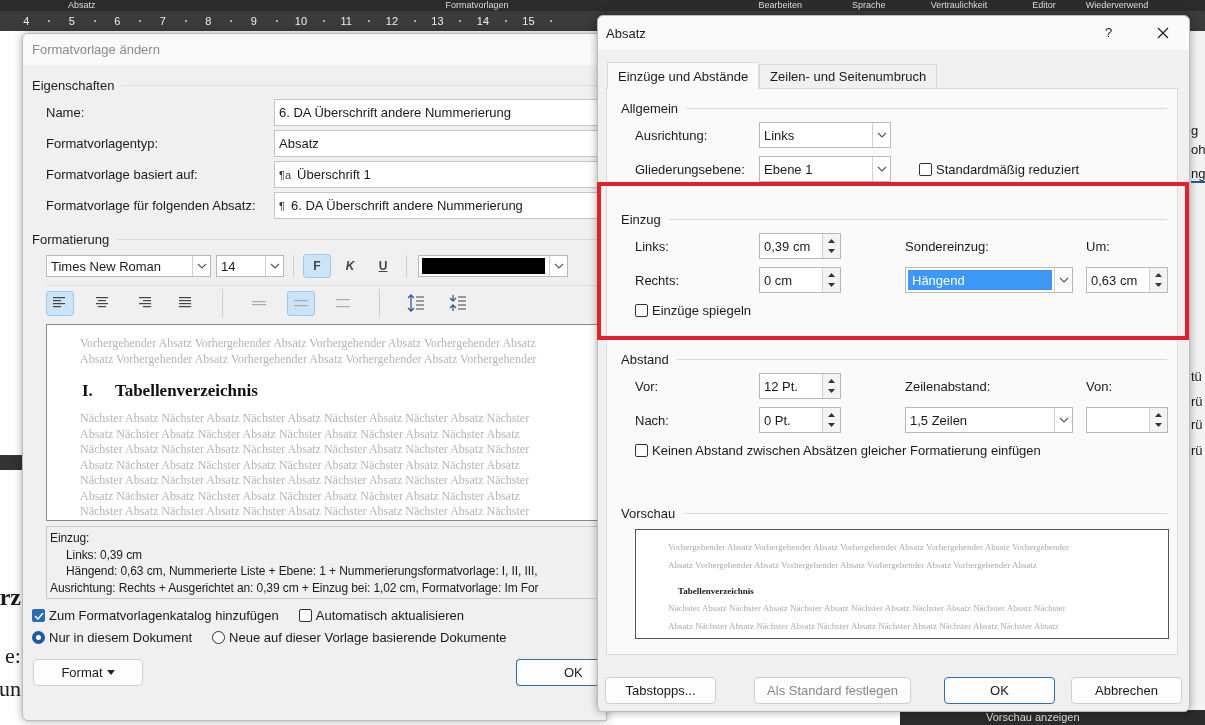 The width and height of the screenshot is (1205, 725). Describe the element at coordinates (493, 266) in the screenshot. I see `color-dropdown` at that location.